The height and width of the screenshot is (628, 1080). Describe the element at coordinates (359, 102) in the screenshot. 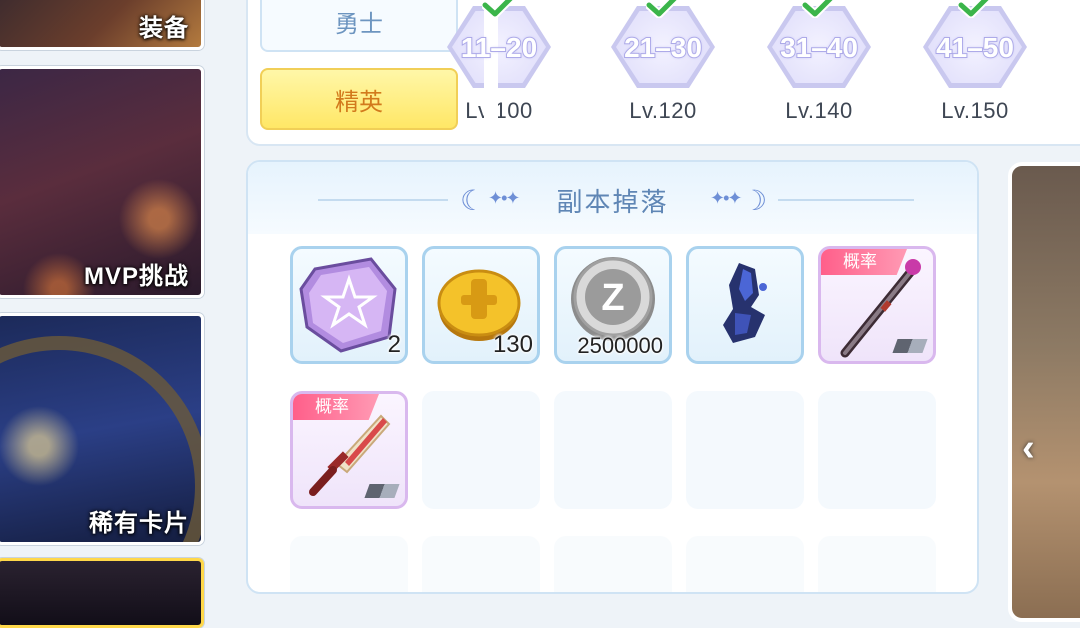

I see `difficulty-label: 精英` at that location.